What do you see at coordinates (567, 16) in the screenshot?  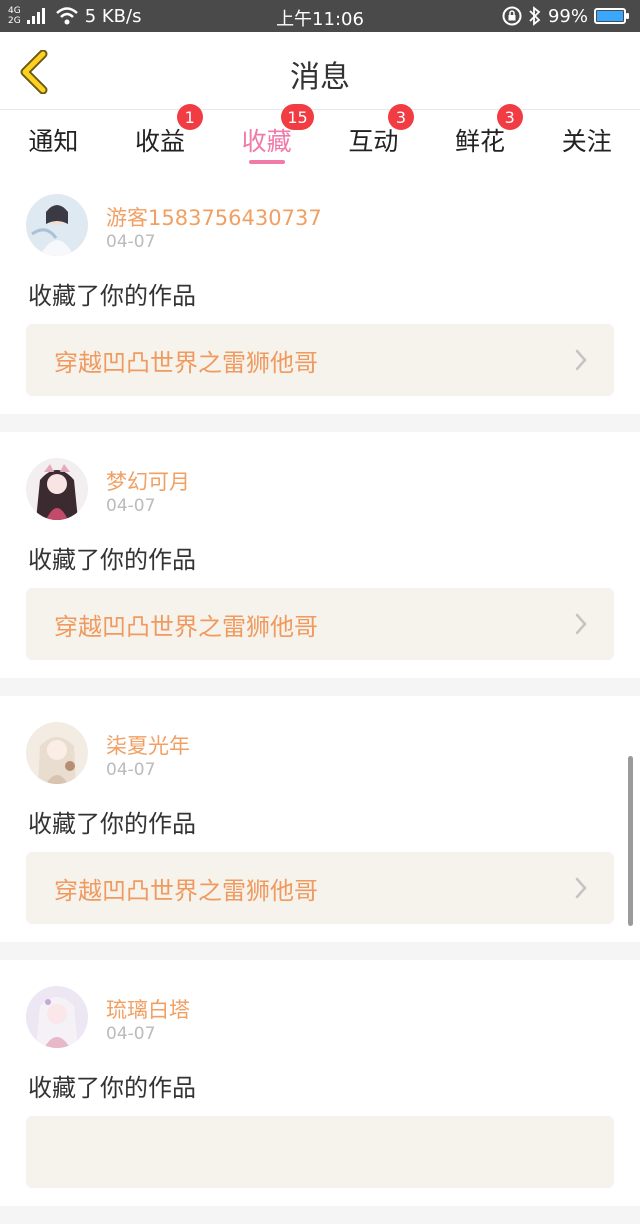 I see `battery-percent: 99%` at bounding box center [567, 16].